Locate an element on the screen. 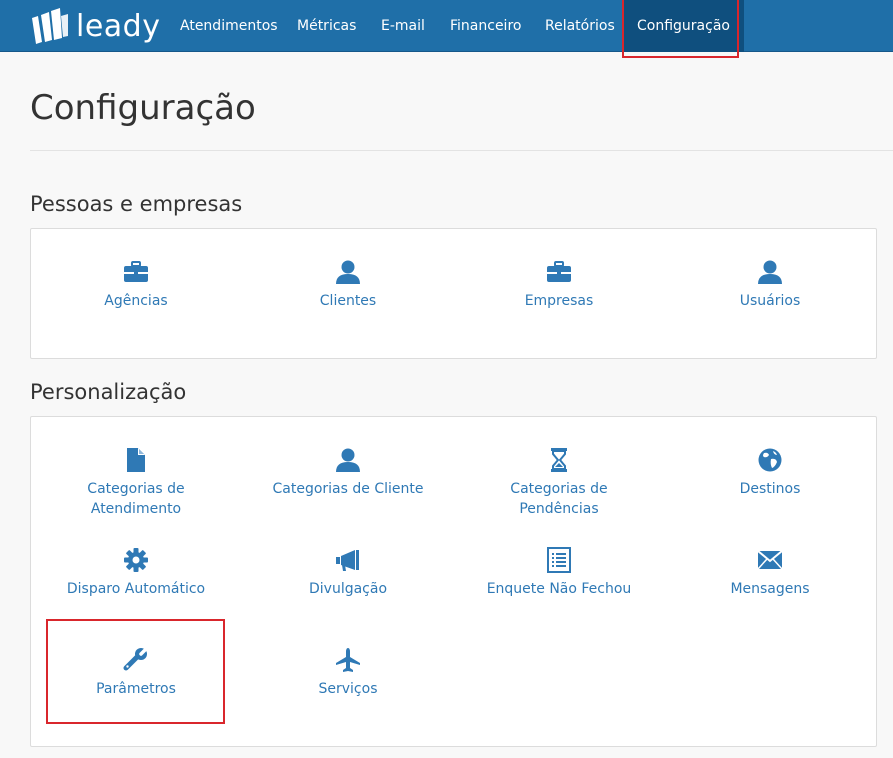 The image size is (893, 758). gear-icon is located at coordinates (136, 560).